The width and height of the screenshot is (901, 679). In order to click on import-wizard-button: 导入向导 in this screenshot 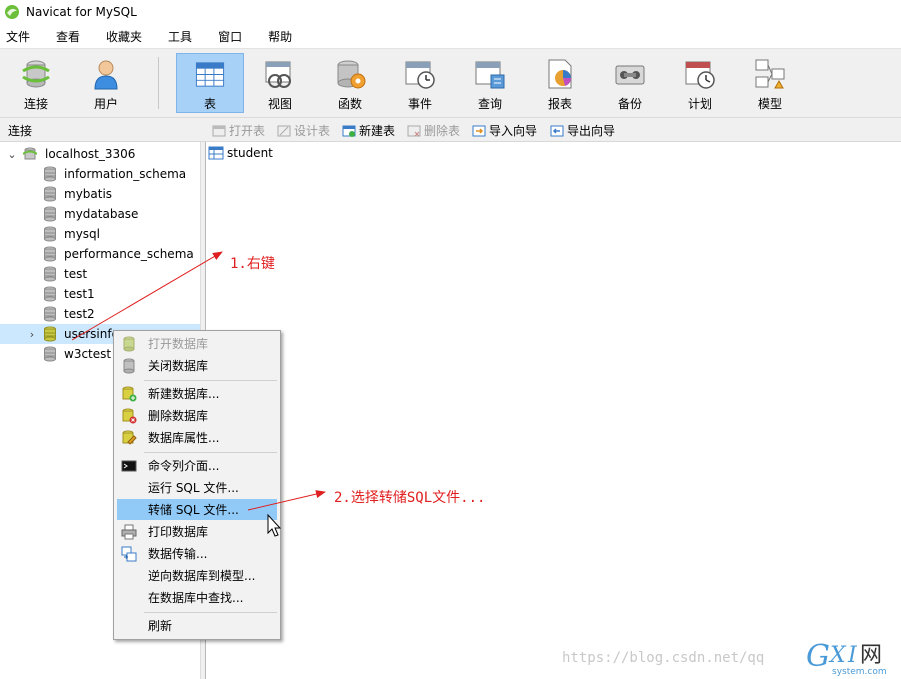, I will do `click(504, 130)`.